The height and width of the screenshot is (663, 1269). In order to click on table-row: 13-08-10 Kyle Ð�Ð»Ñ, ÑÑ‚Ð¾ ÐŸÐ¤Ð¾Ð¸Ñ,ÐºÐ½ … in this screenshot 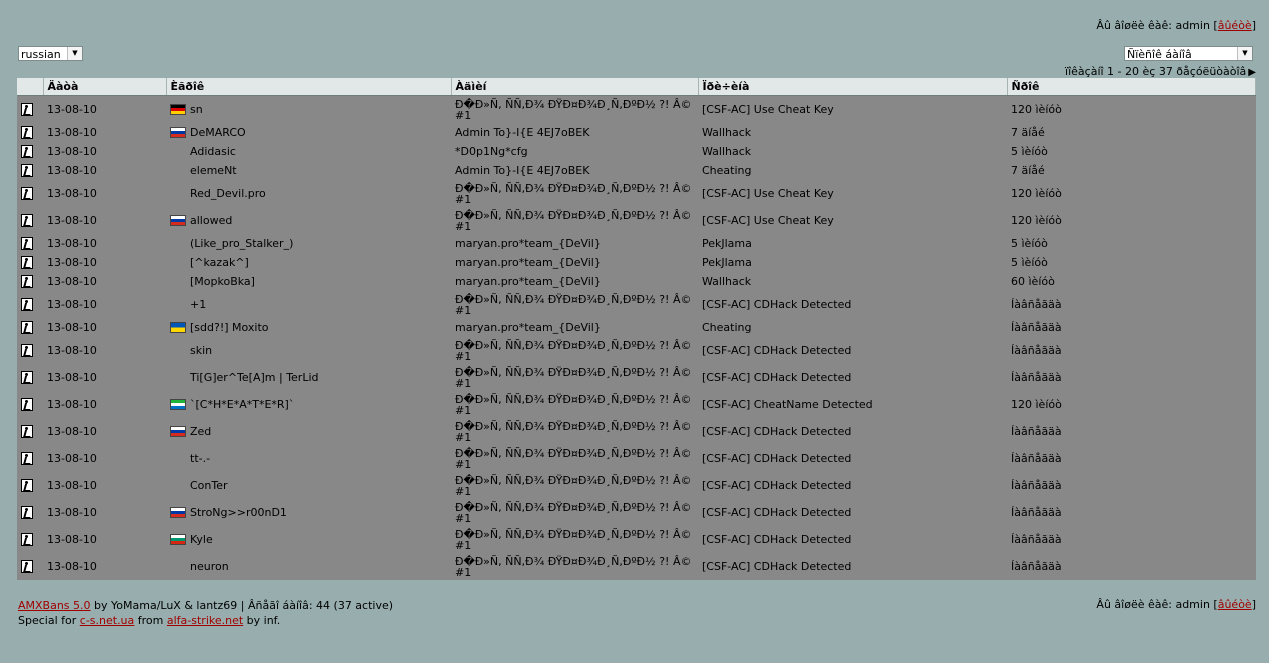, I will do `click(636, 539)`.